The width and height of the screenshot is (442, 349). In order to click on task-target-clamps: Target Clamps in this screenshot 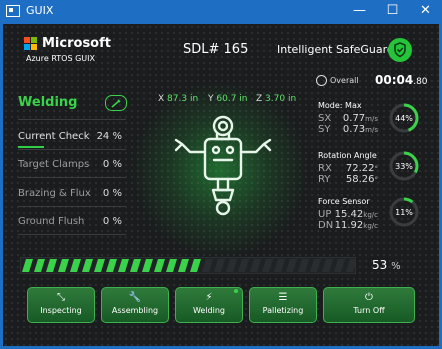, I will do `click(54, 164)`.